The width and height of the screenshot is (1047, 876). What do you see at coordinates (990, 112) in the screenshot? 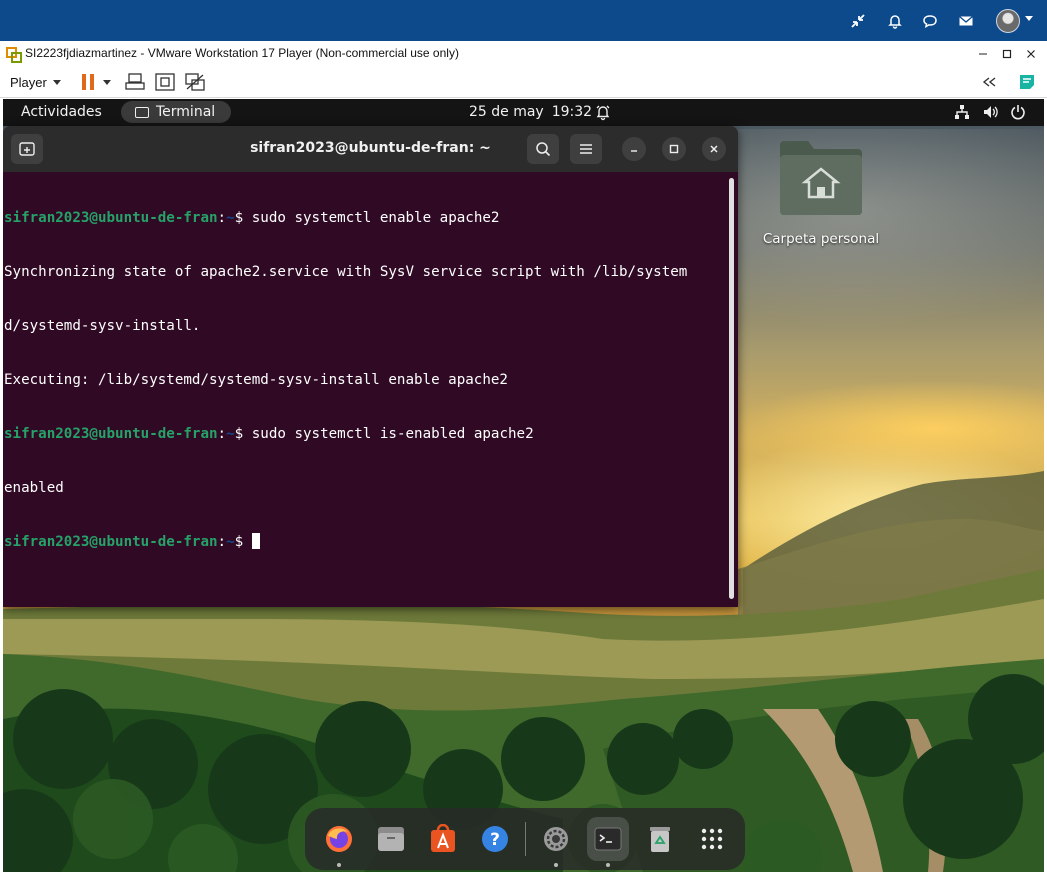
I see `volume-icon` at bounding box center [990, 112].